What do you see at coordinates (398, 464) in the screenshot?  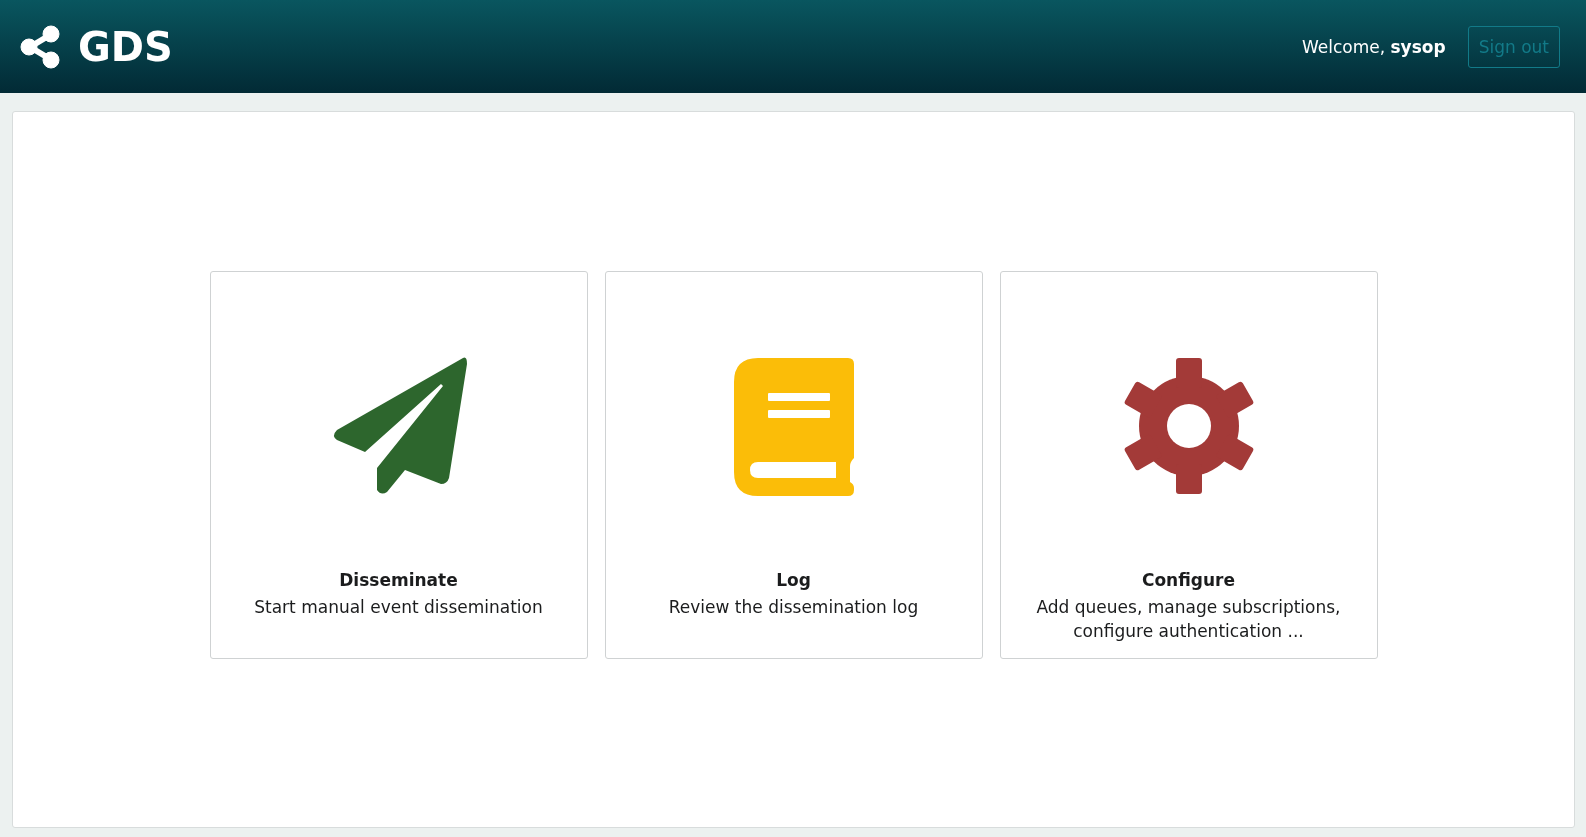 I see `menu-card: Disseminate Start manual event dissemination` at bounding box center [398, 464].